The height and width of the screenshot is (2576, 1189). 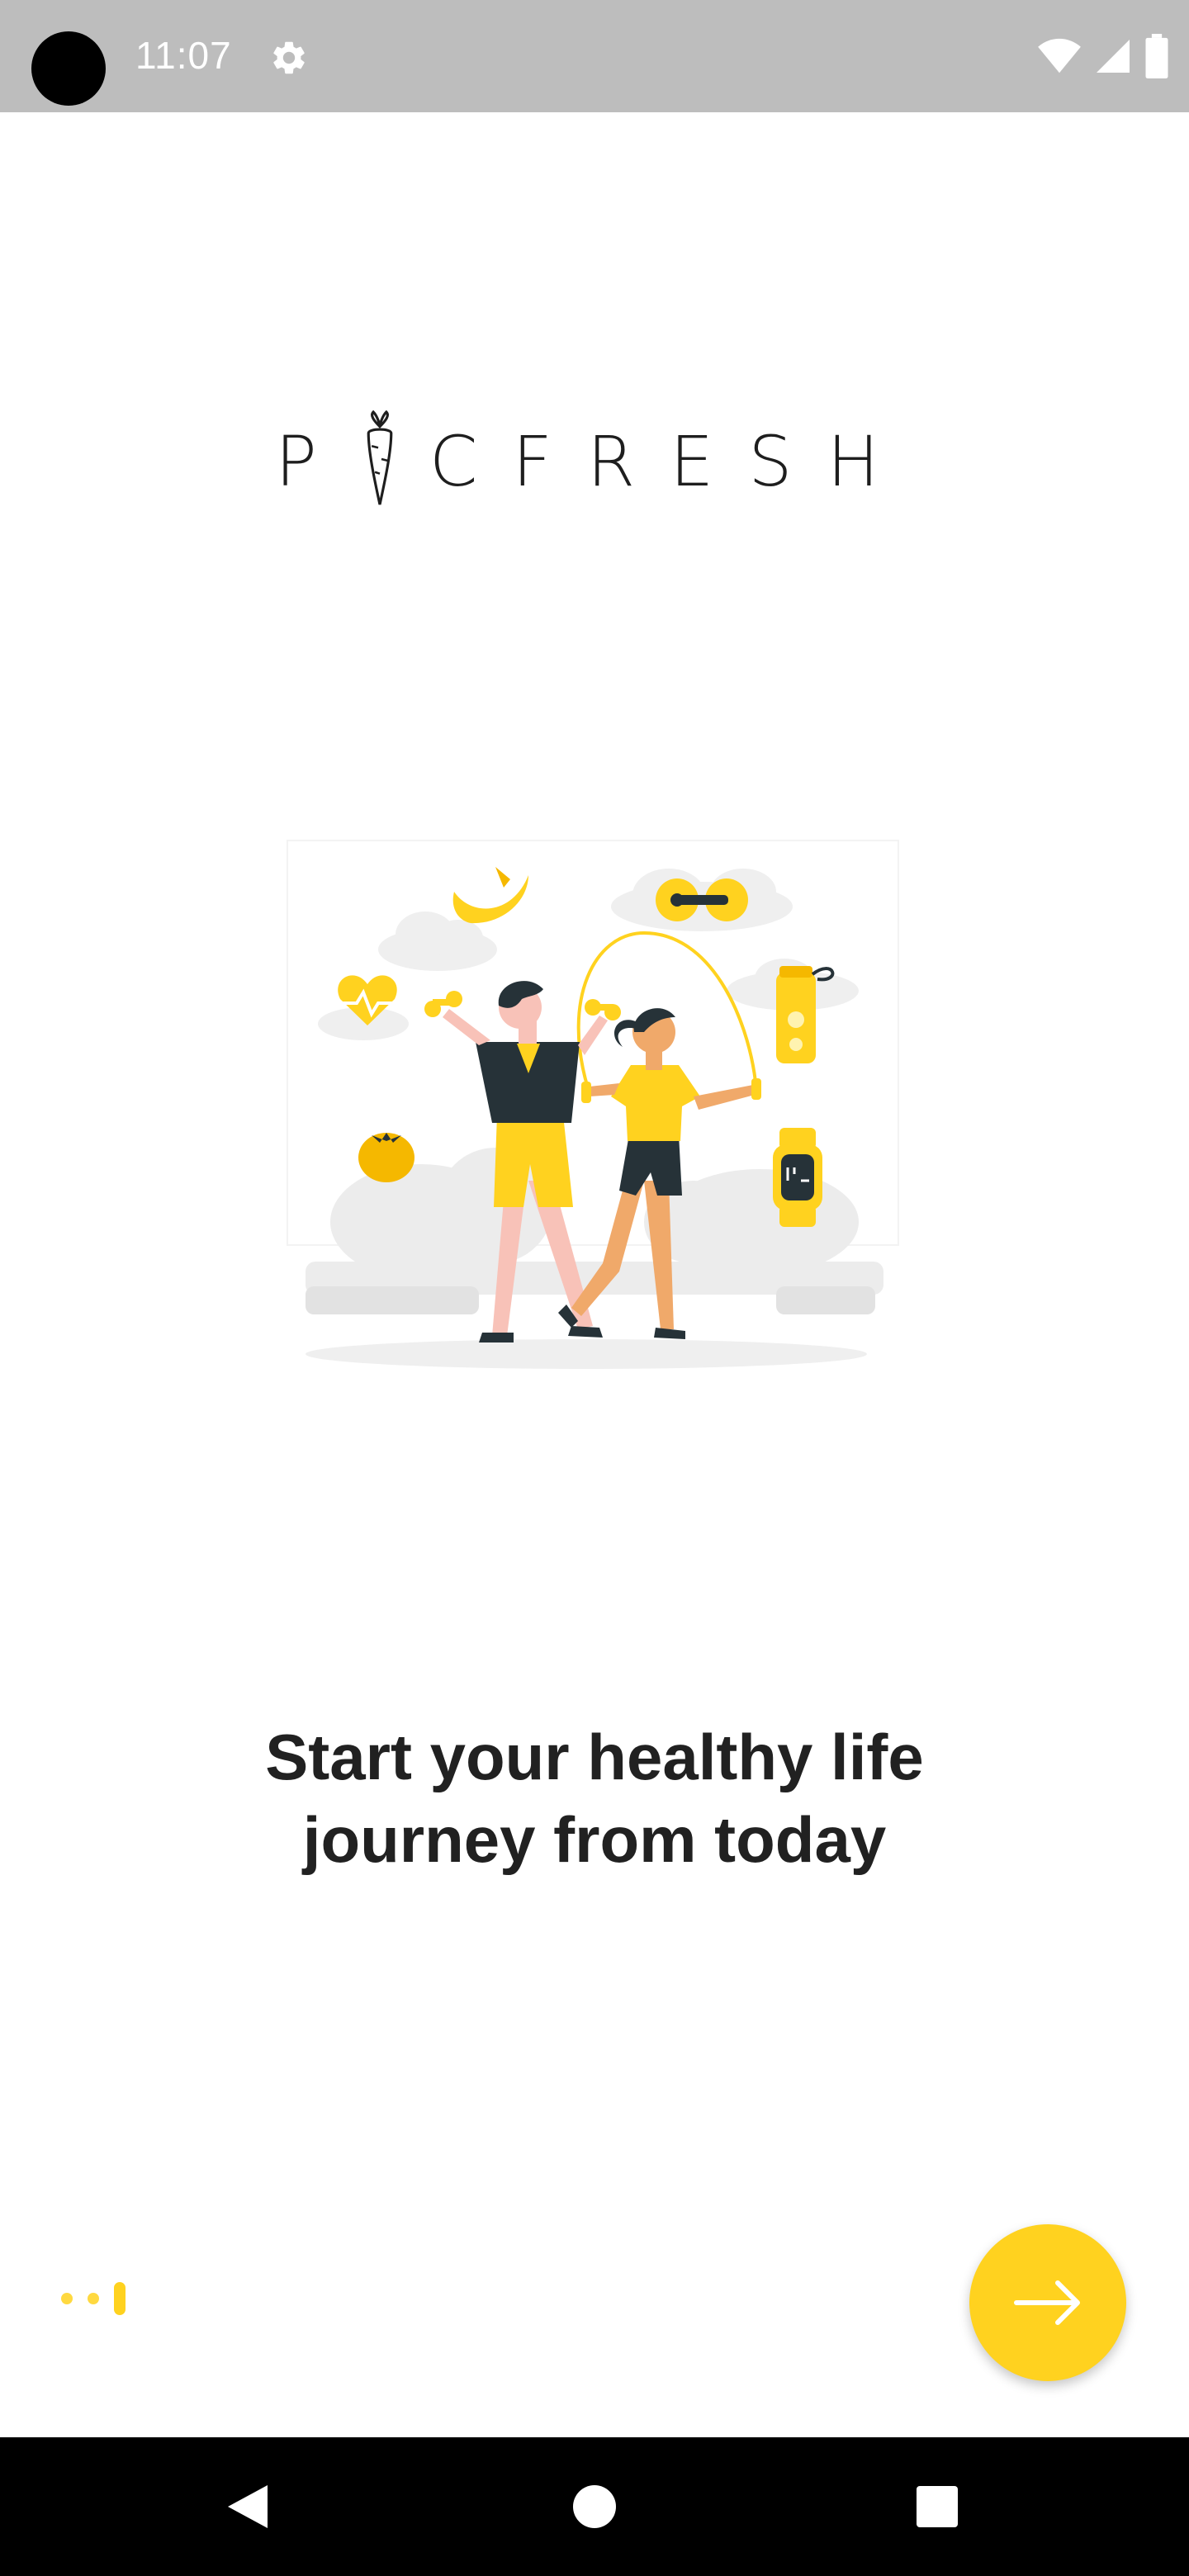 I want to click on back-icon, so click(x=248, y=2506).